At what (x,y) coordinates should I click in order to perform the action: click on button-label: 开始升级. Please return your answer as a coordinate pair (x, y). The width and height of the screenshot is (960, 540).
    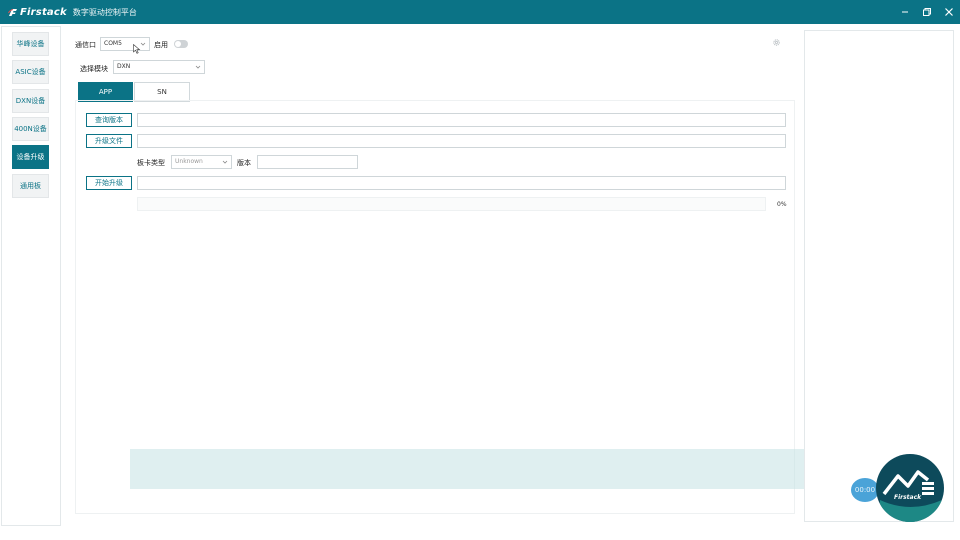
    Looking at the image, I should click on (109, 183).